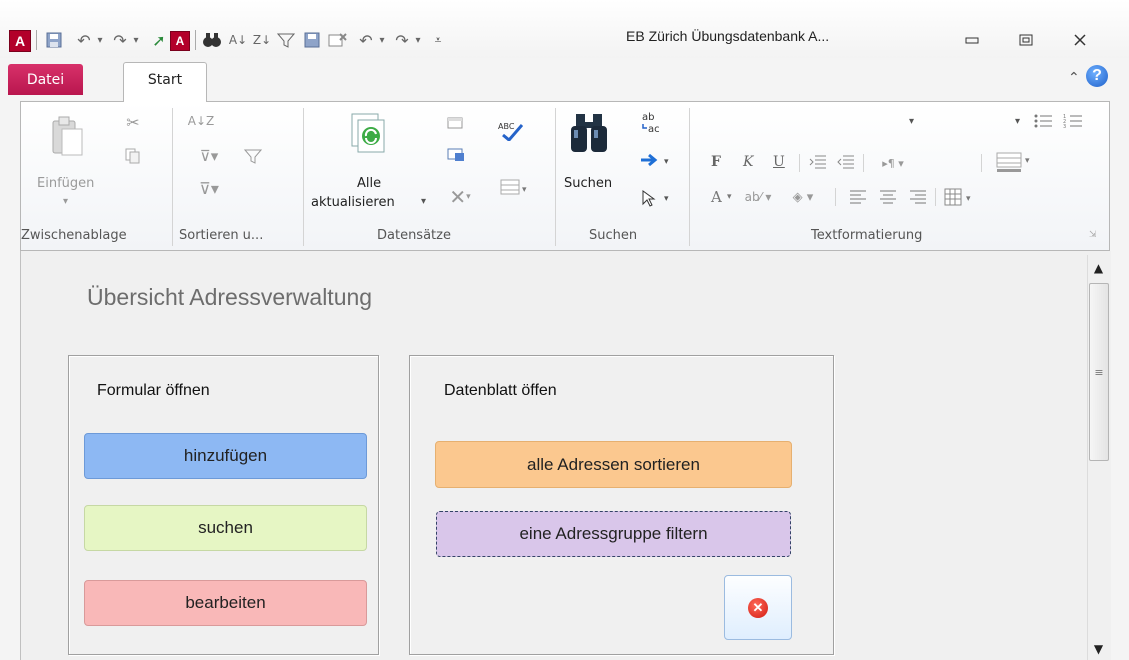 The height and width of the screenshot is (660, 1129). I want to click on sort-descending-icon: Z↓, so click(262, 40).